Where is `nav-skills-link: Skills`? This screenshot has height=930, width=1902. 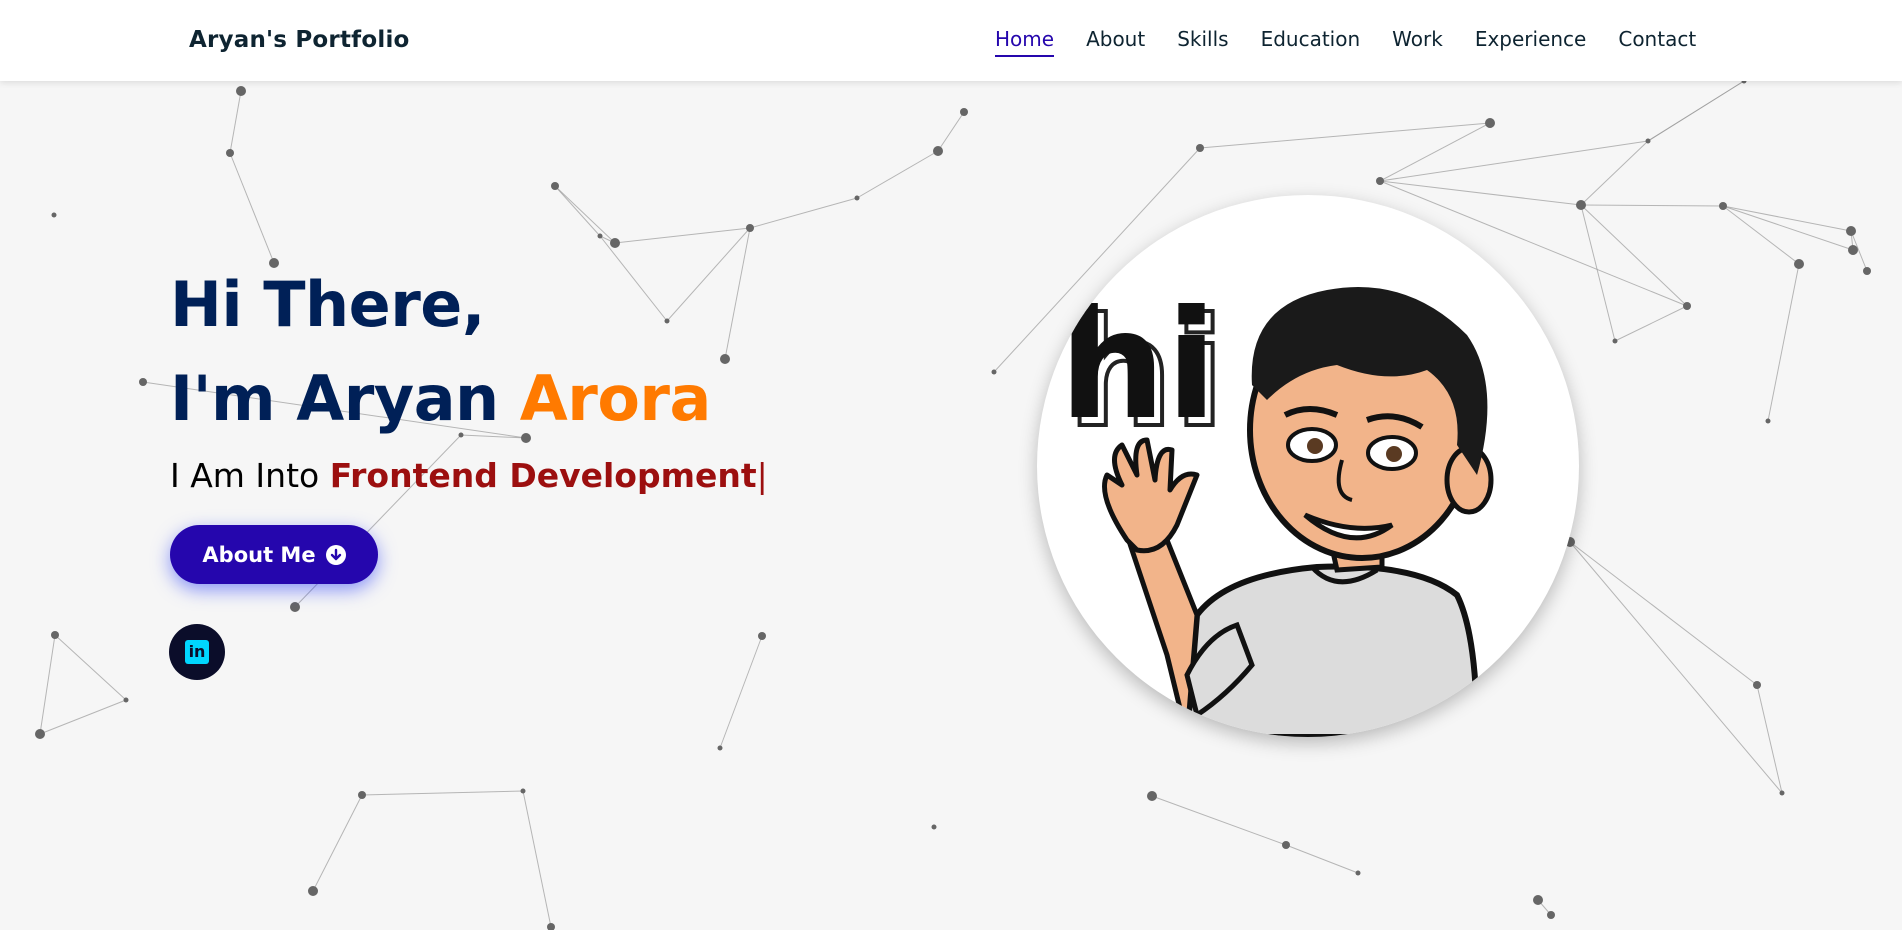
nav-skills-link: Skills is located at coordinates (1202, 41).